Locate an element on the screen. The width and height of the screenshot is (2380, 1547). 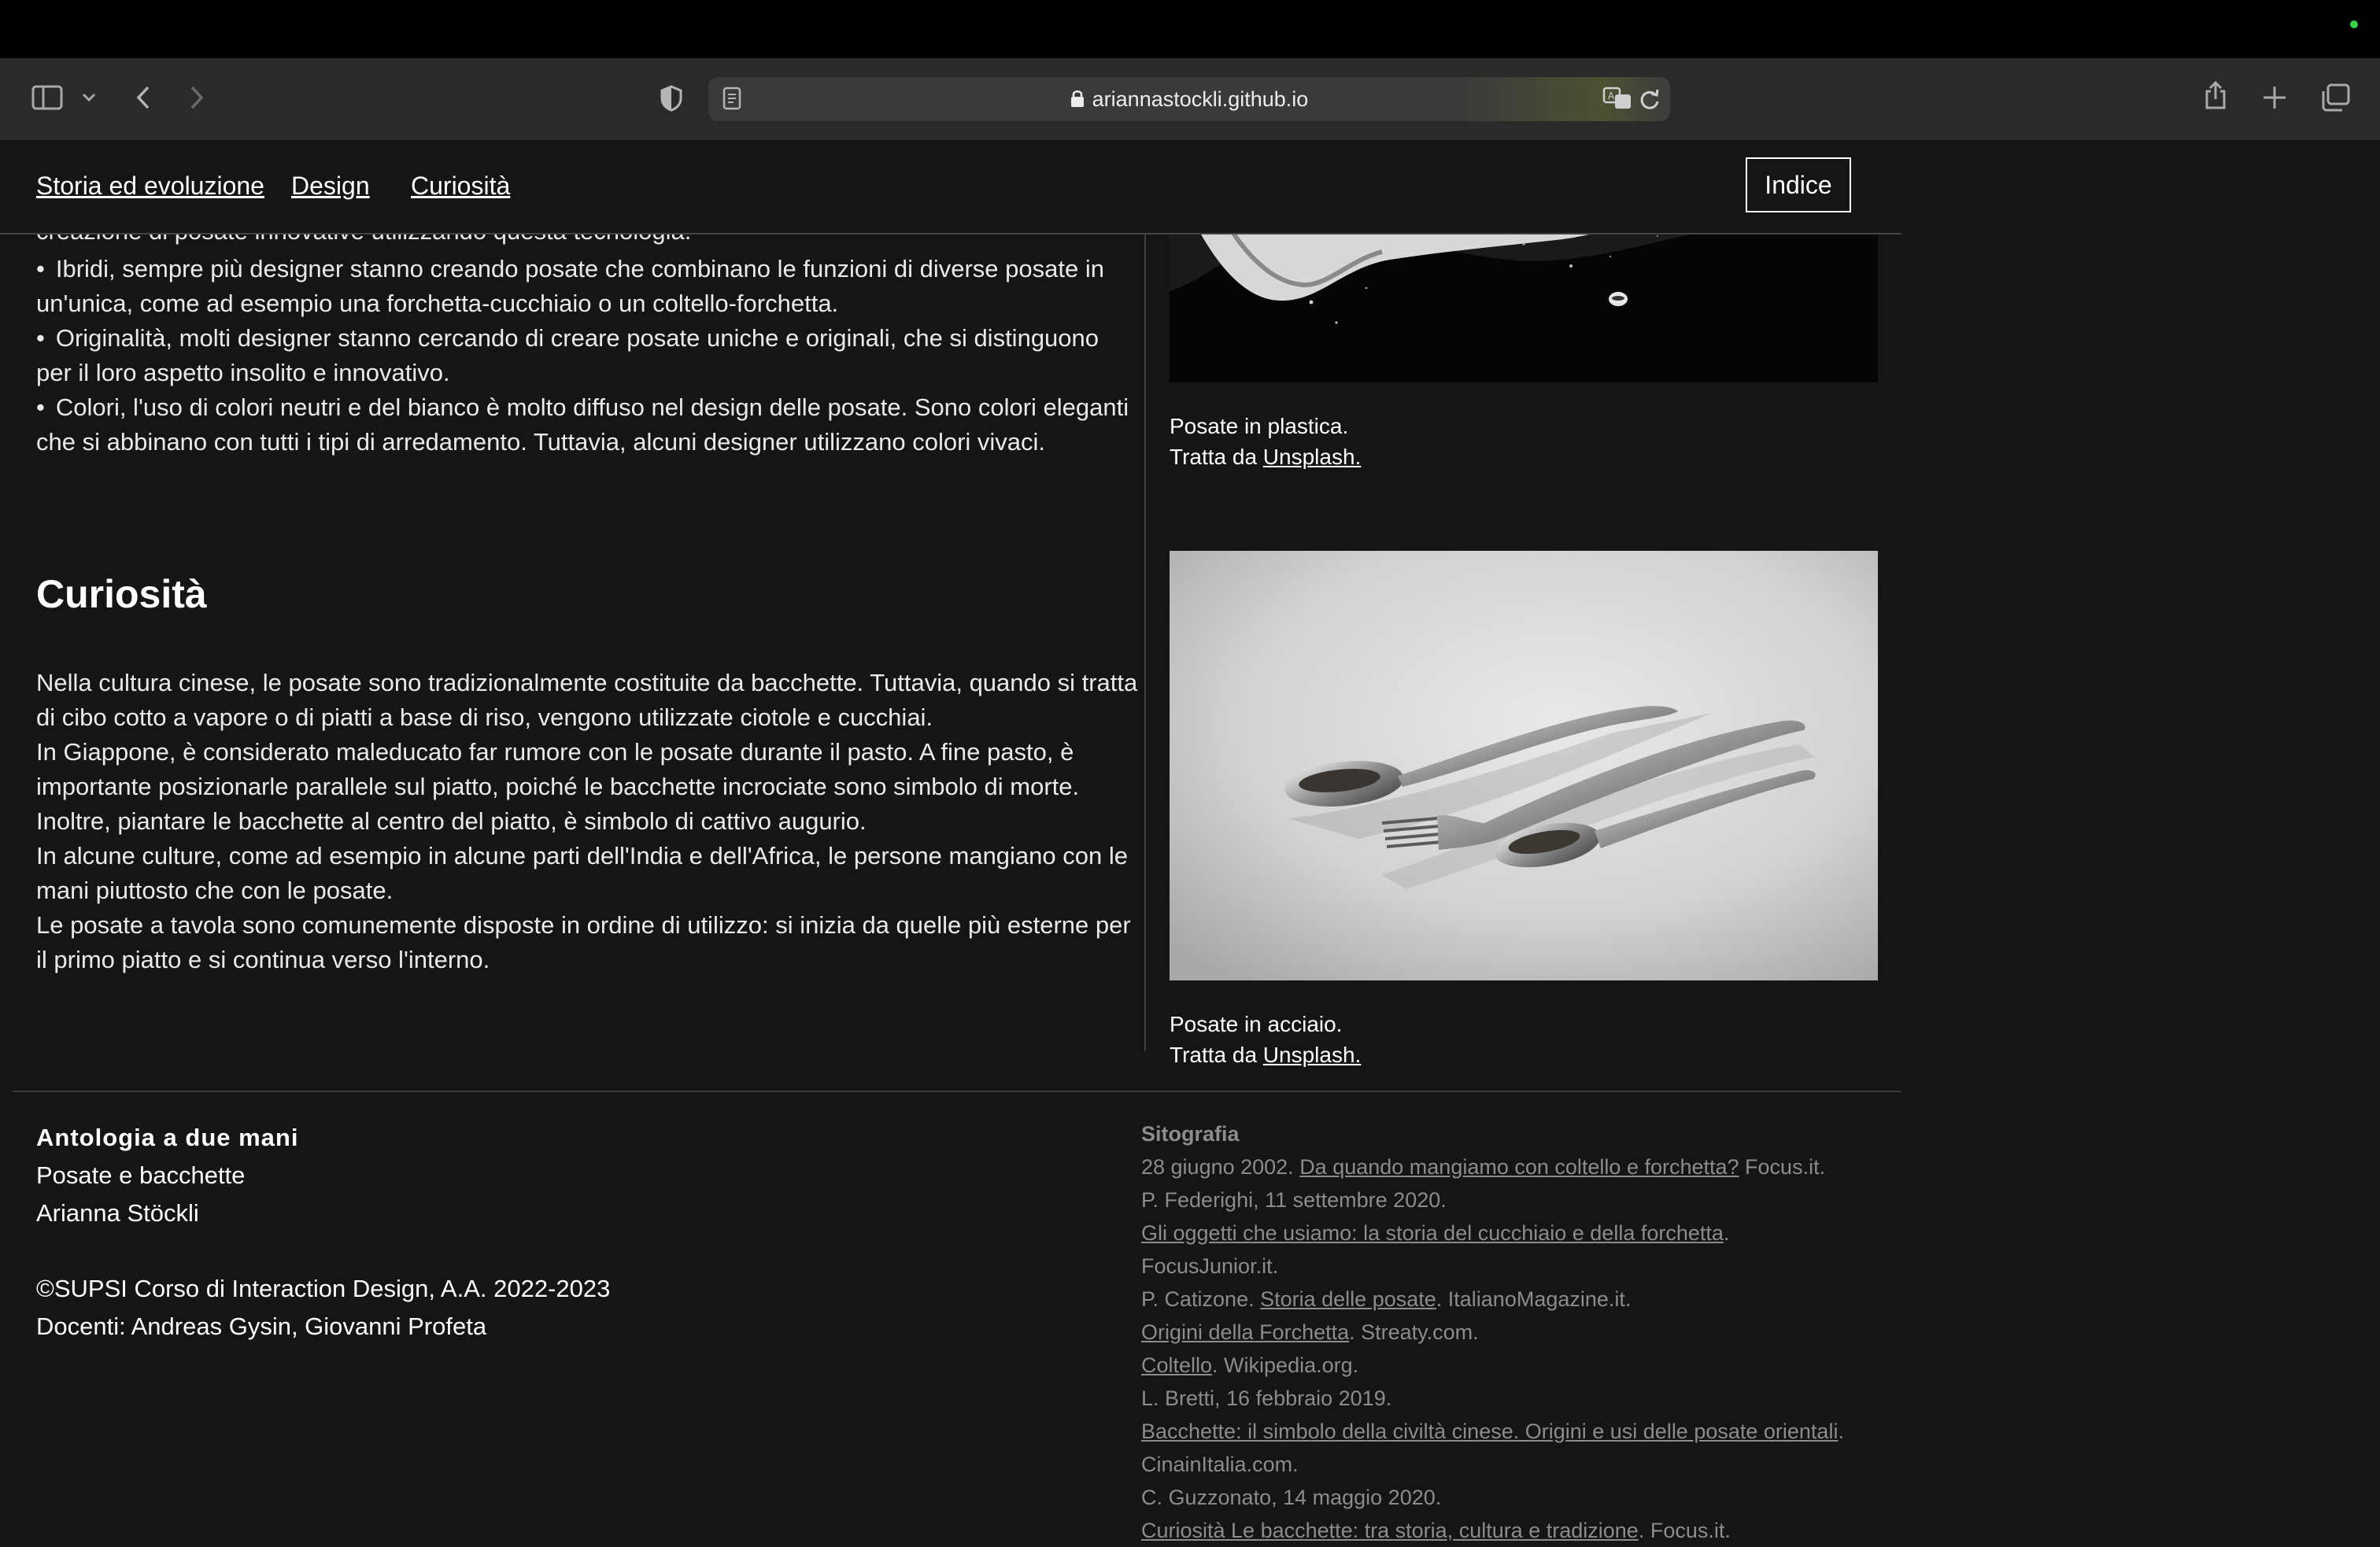
footer-divider is located at coordinates (957, 1091).